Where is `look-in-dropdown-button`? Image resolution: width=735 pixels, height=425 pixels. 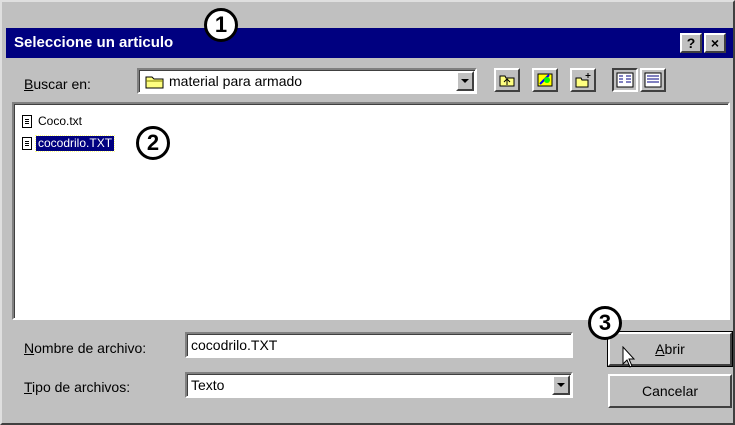 look-in-dropdown-button is located at coordinates (465, 81).